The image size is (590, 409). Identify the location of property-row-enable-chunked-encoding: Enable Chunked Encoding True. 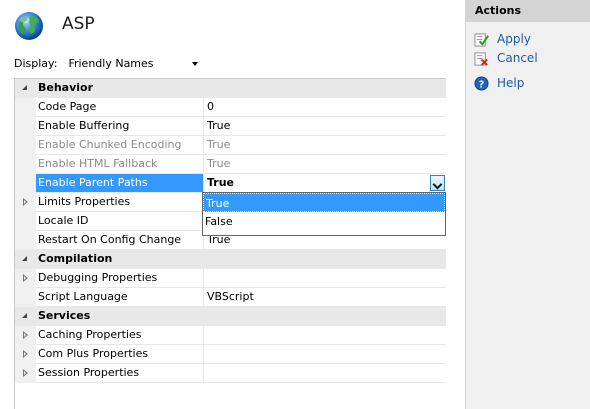
(230, 145).